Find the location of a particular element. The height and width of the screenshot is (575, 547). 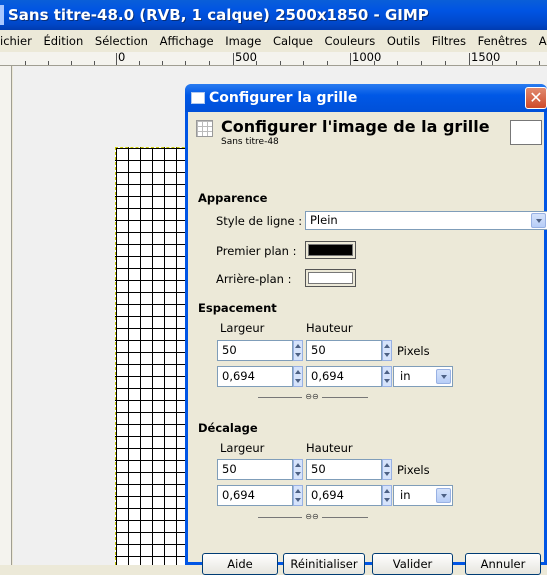

help-button: Aide is located at coordinates (240, 564).